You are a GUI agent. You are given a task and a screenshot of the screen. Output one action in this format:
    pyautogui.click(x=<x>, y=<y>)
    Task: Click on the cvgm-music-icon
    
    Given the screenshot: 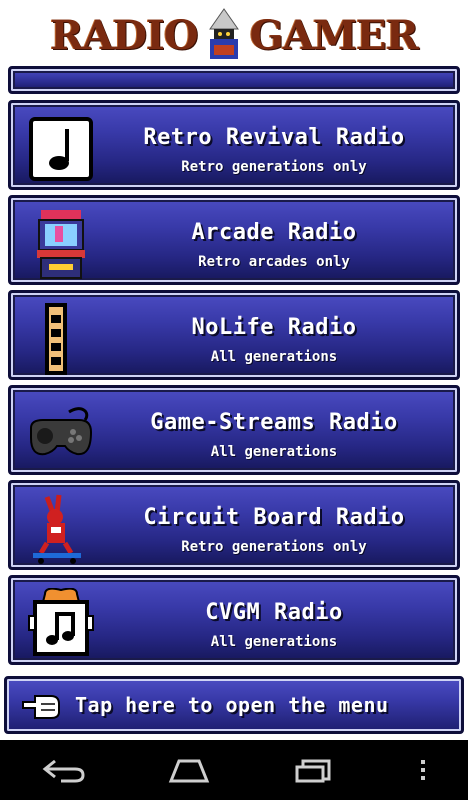 What is the action you would take?
    pyautogui.click(x=61, y=622)
    